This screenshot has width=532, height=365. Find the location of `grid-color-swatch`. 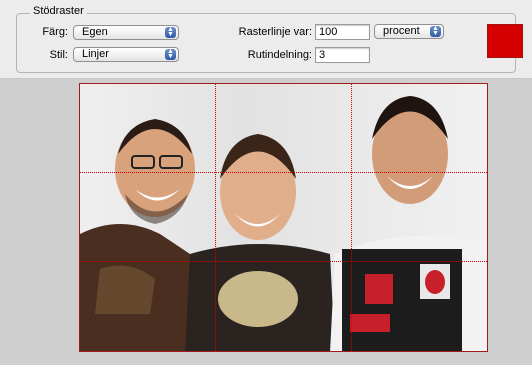

grid-color-swatch is located at coordinates (505, 41).